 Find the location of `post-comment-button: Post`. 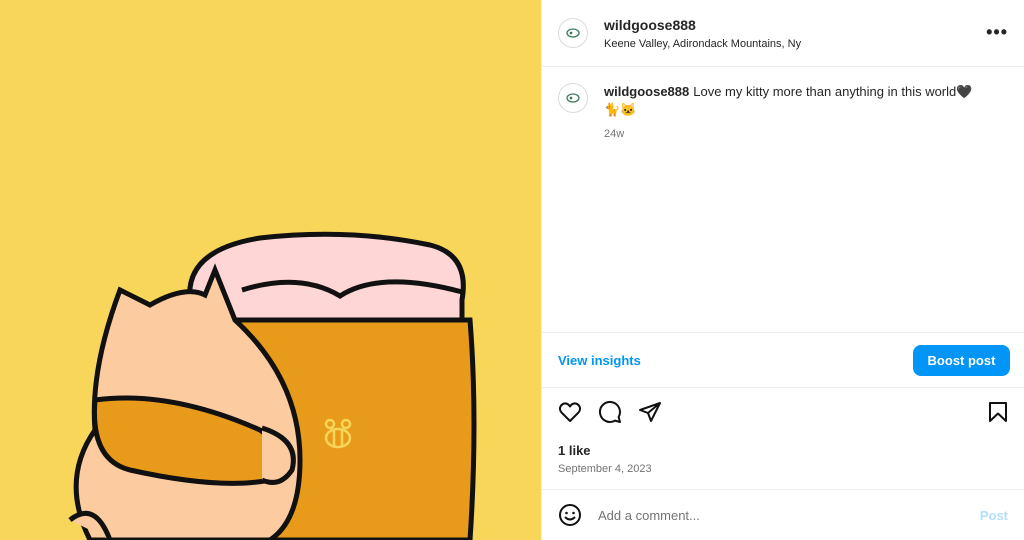

post-comment-button: Post is located at coordinates (994, 515).